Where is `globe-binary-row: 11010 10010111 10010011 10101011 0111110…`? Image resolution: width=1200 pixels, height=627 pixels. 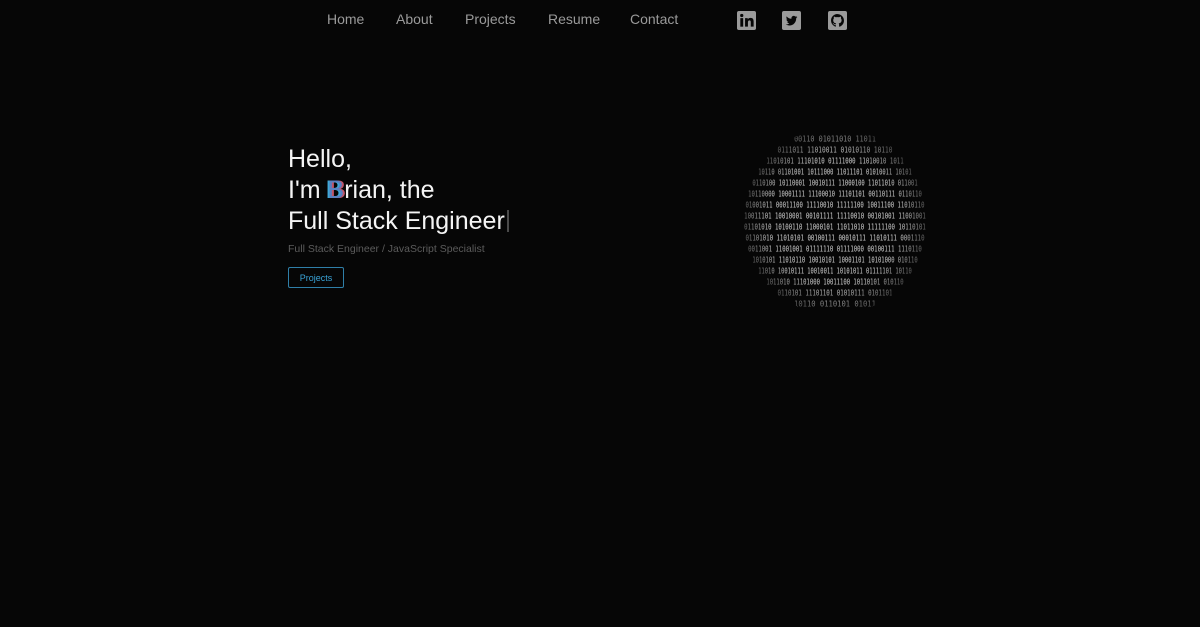 globe-binary-row: 11010 10010111 10010011 10101011 0111110… is located at coordinates (835, 271).